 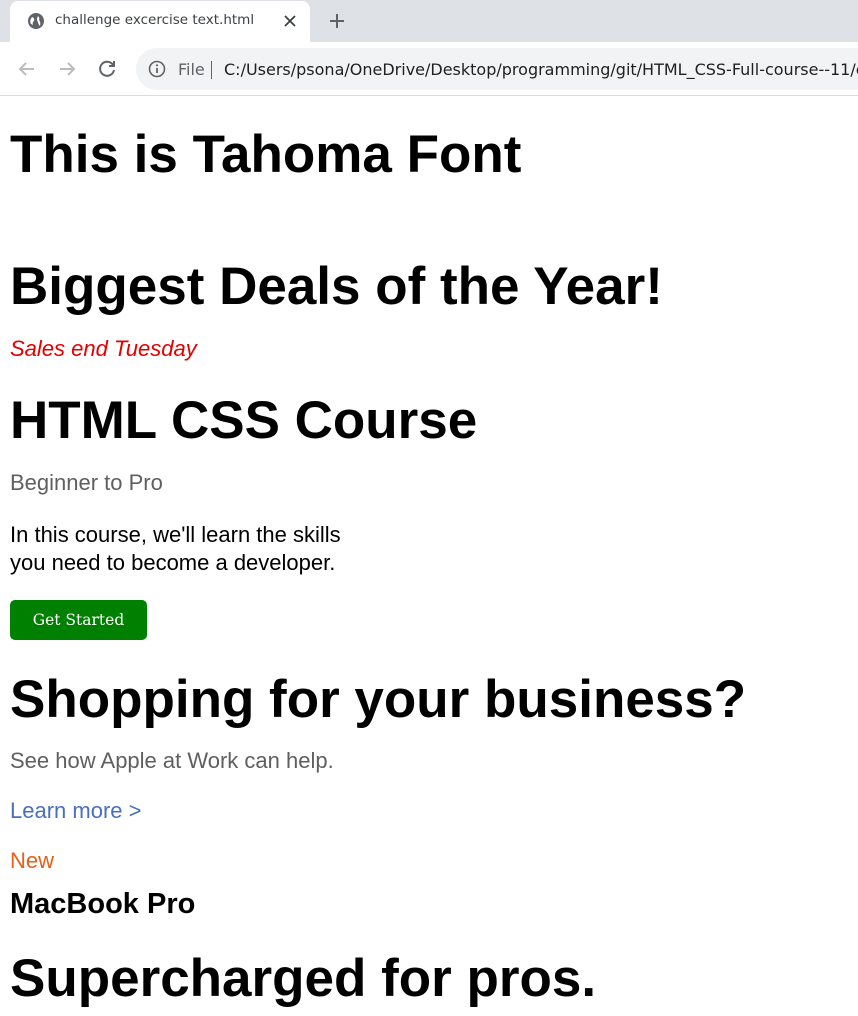 What do you see at coordinates (67, 69) in the screenshot?
I see `arrow-right-icon` at bounding box center [67, 69].